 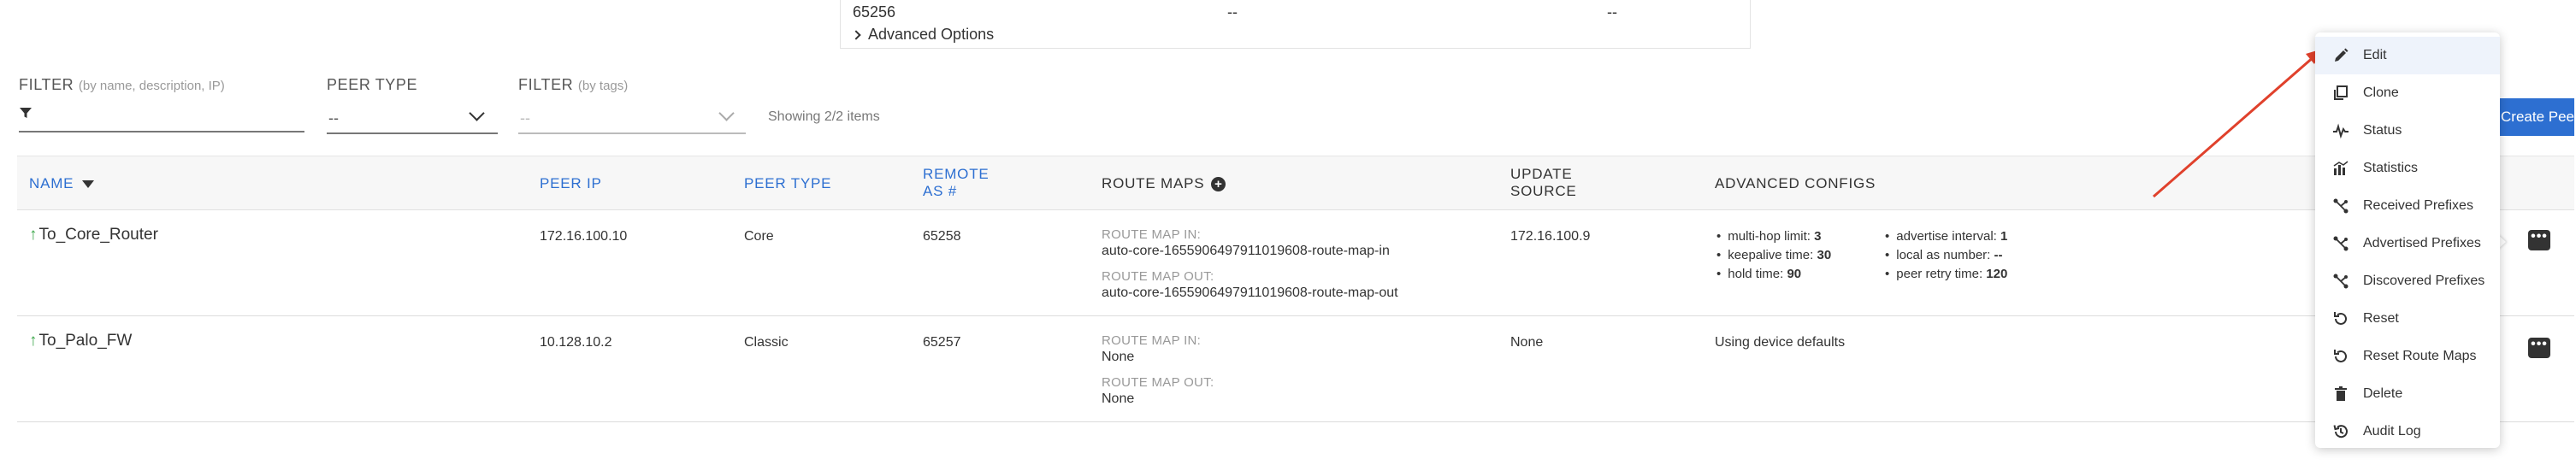 I want to click on pulse-icon, so click(x=2341, y=131).